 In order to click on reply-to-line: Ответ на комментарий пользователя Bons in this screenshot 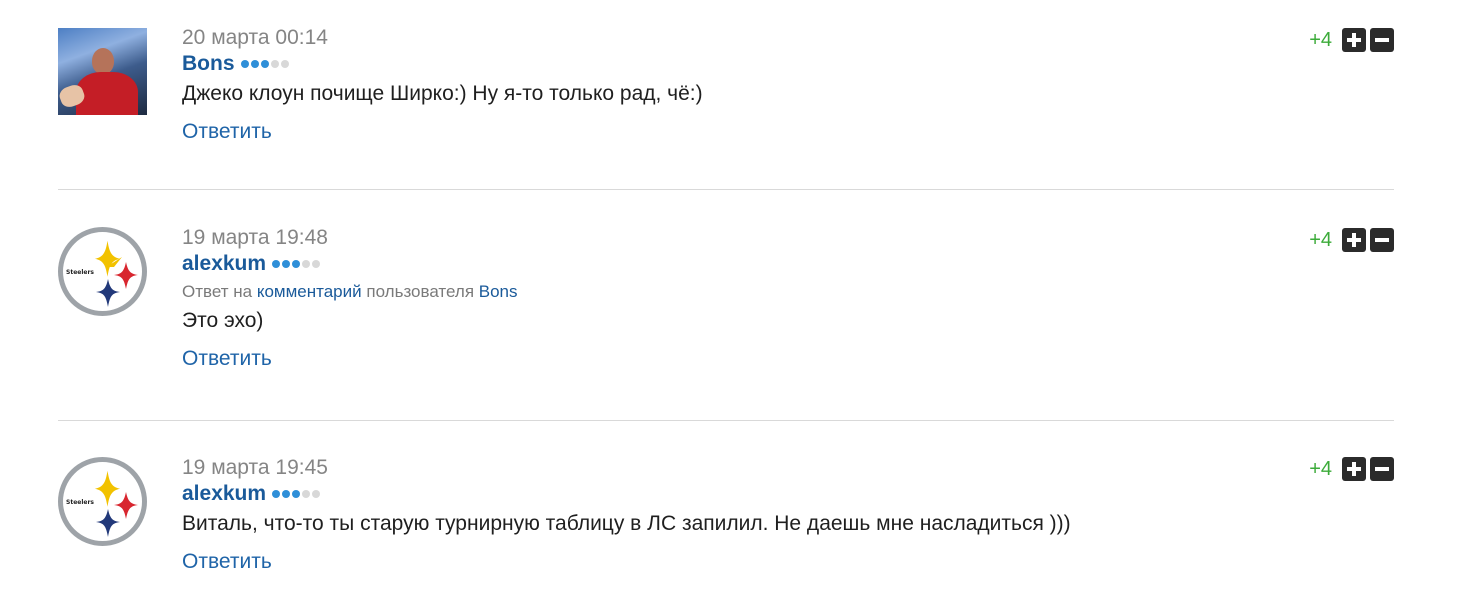, I will do `click(350, 292)`.